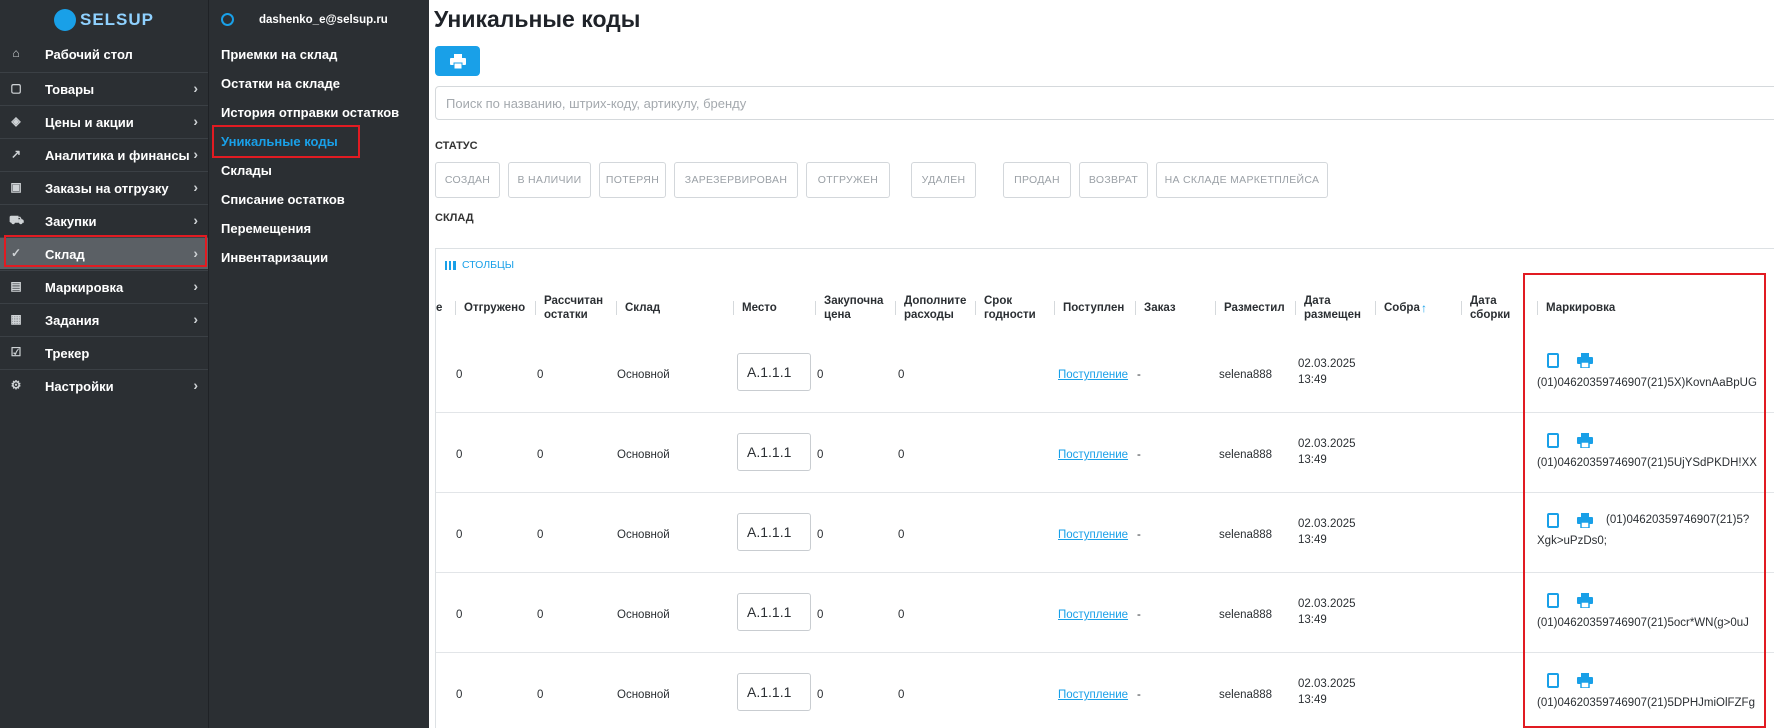 The height and width of the screenshot is (728, 1774). What do you see at coordinates (1647, 463) in the screenshot?
I see `marking-code: (01)04620359746907(21)5UjYSdPKDH!XX` at bounding box center [1647, 463].